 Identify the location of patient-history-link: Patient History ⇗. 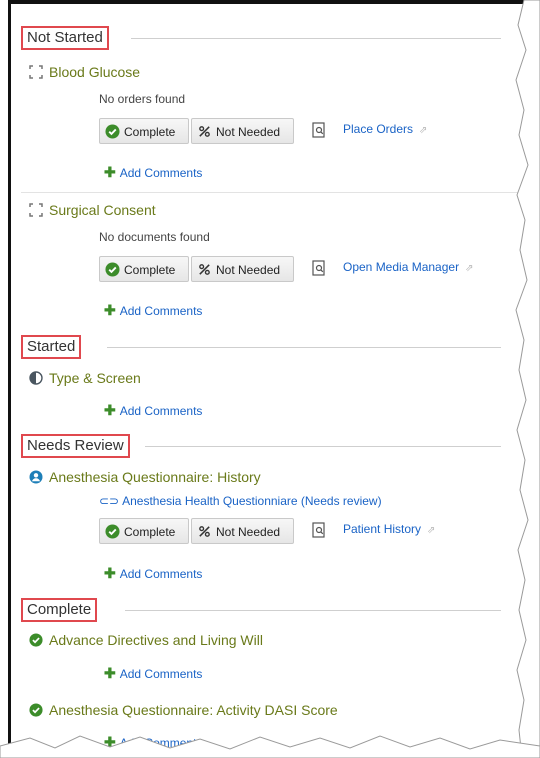
(389, 529).